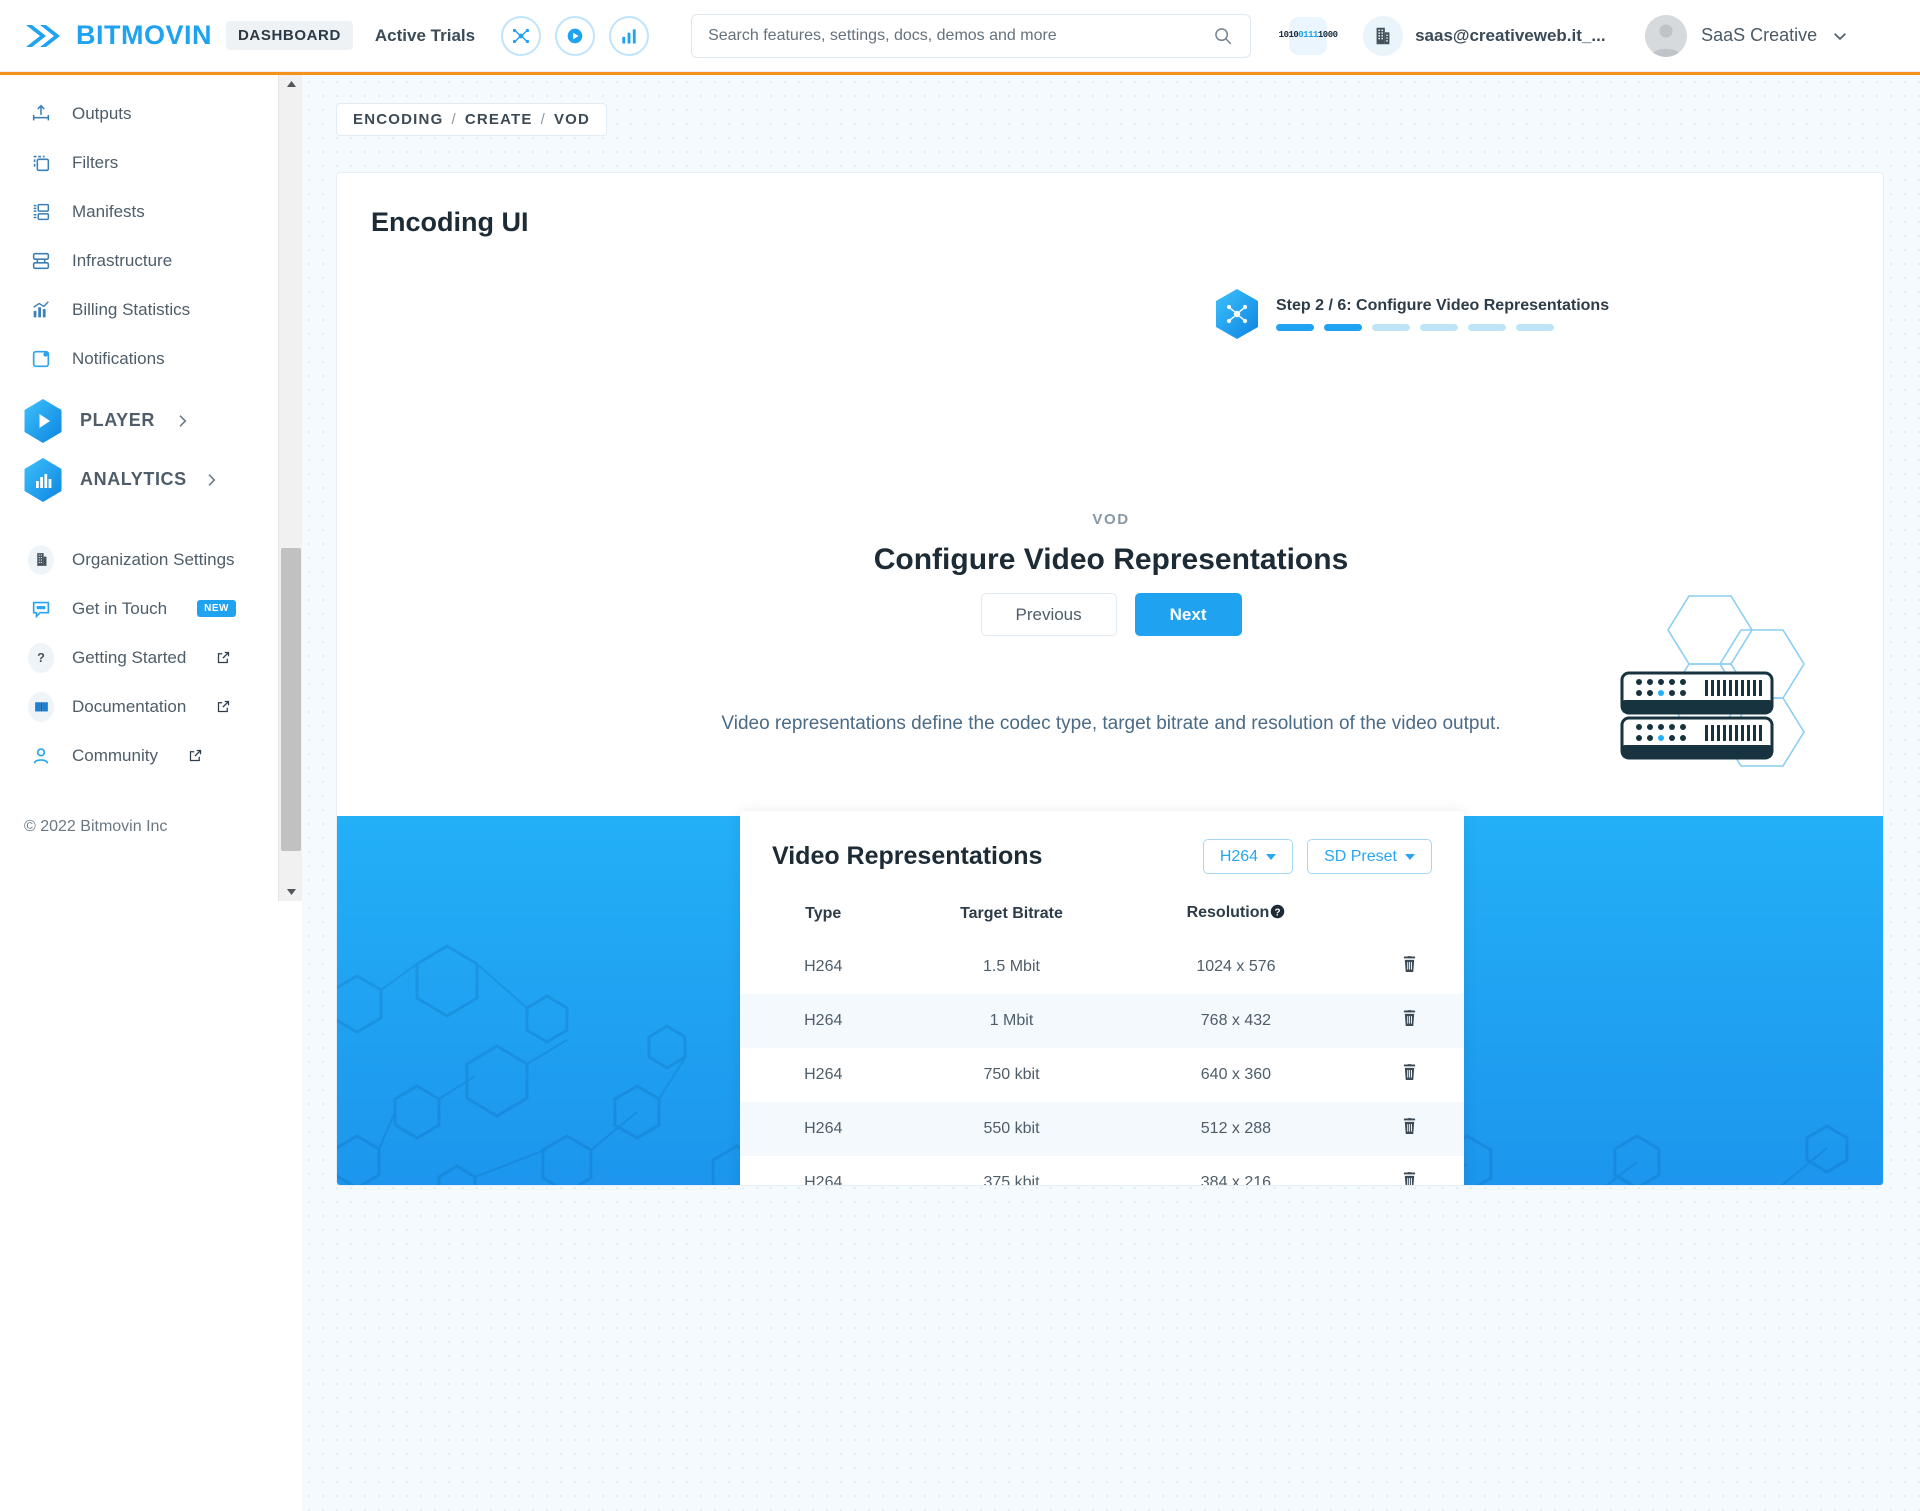 The image size is (1920, 1511). What do you see at coordinates (153, 559) in the screenshot?
I see `sidebar-item-label: Organization Settings` at bounding box center [153, 559].